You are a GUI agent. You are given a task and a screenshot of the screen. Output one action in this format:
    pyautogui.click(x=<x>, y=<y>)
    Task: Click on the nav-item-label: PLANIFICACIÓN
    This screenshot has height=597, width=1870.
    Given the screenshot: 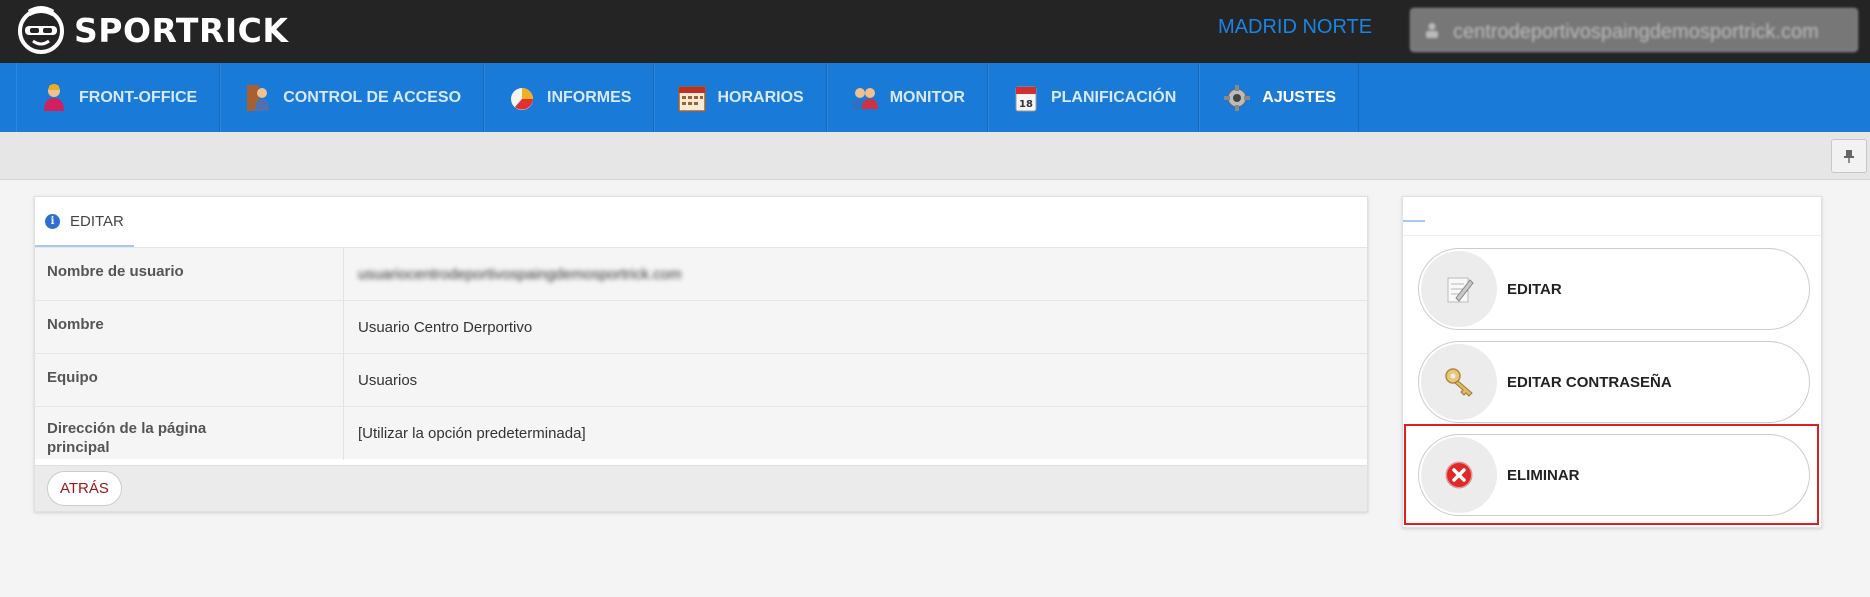 What is the action you would take?
    pyautogui.click(x=1113, y=97)
    